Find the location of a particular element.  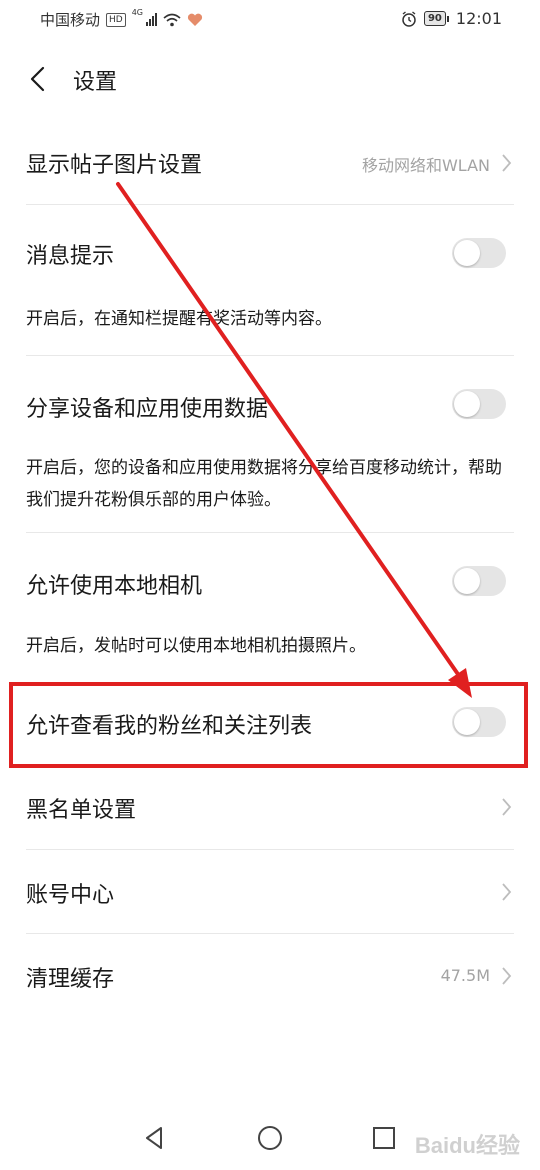

fans-list-toggle is located at coordinates (479, 722).